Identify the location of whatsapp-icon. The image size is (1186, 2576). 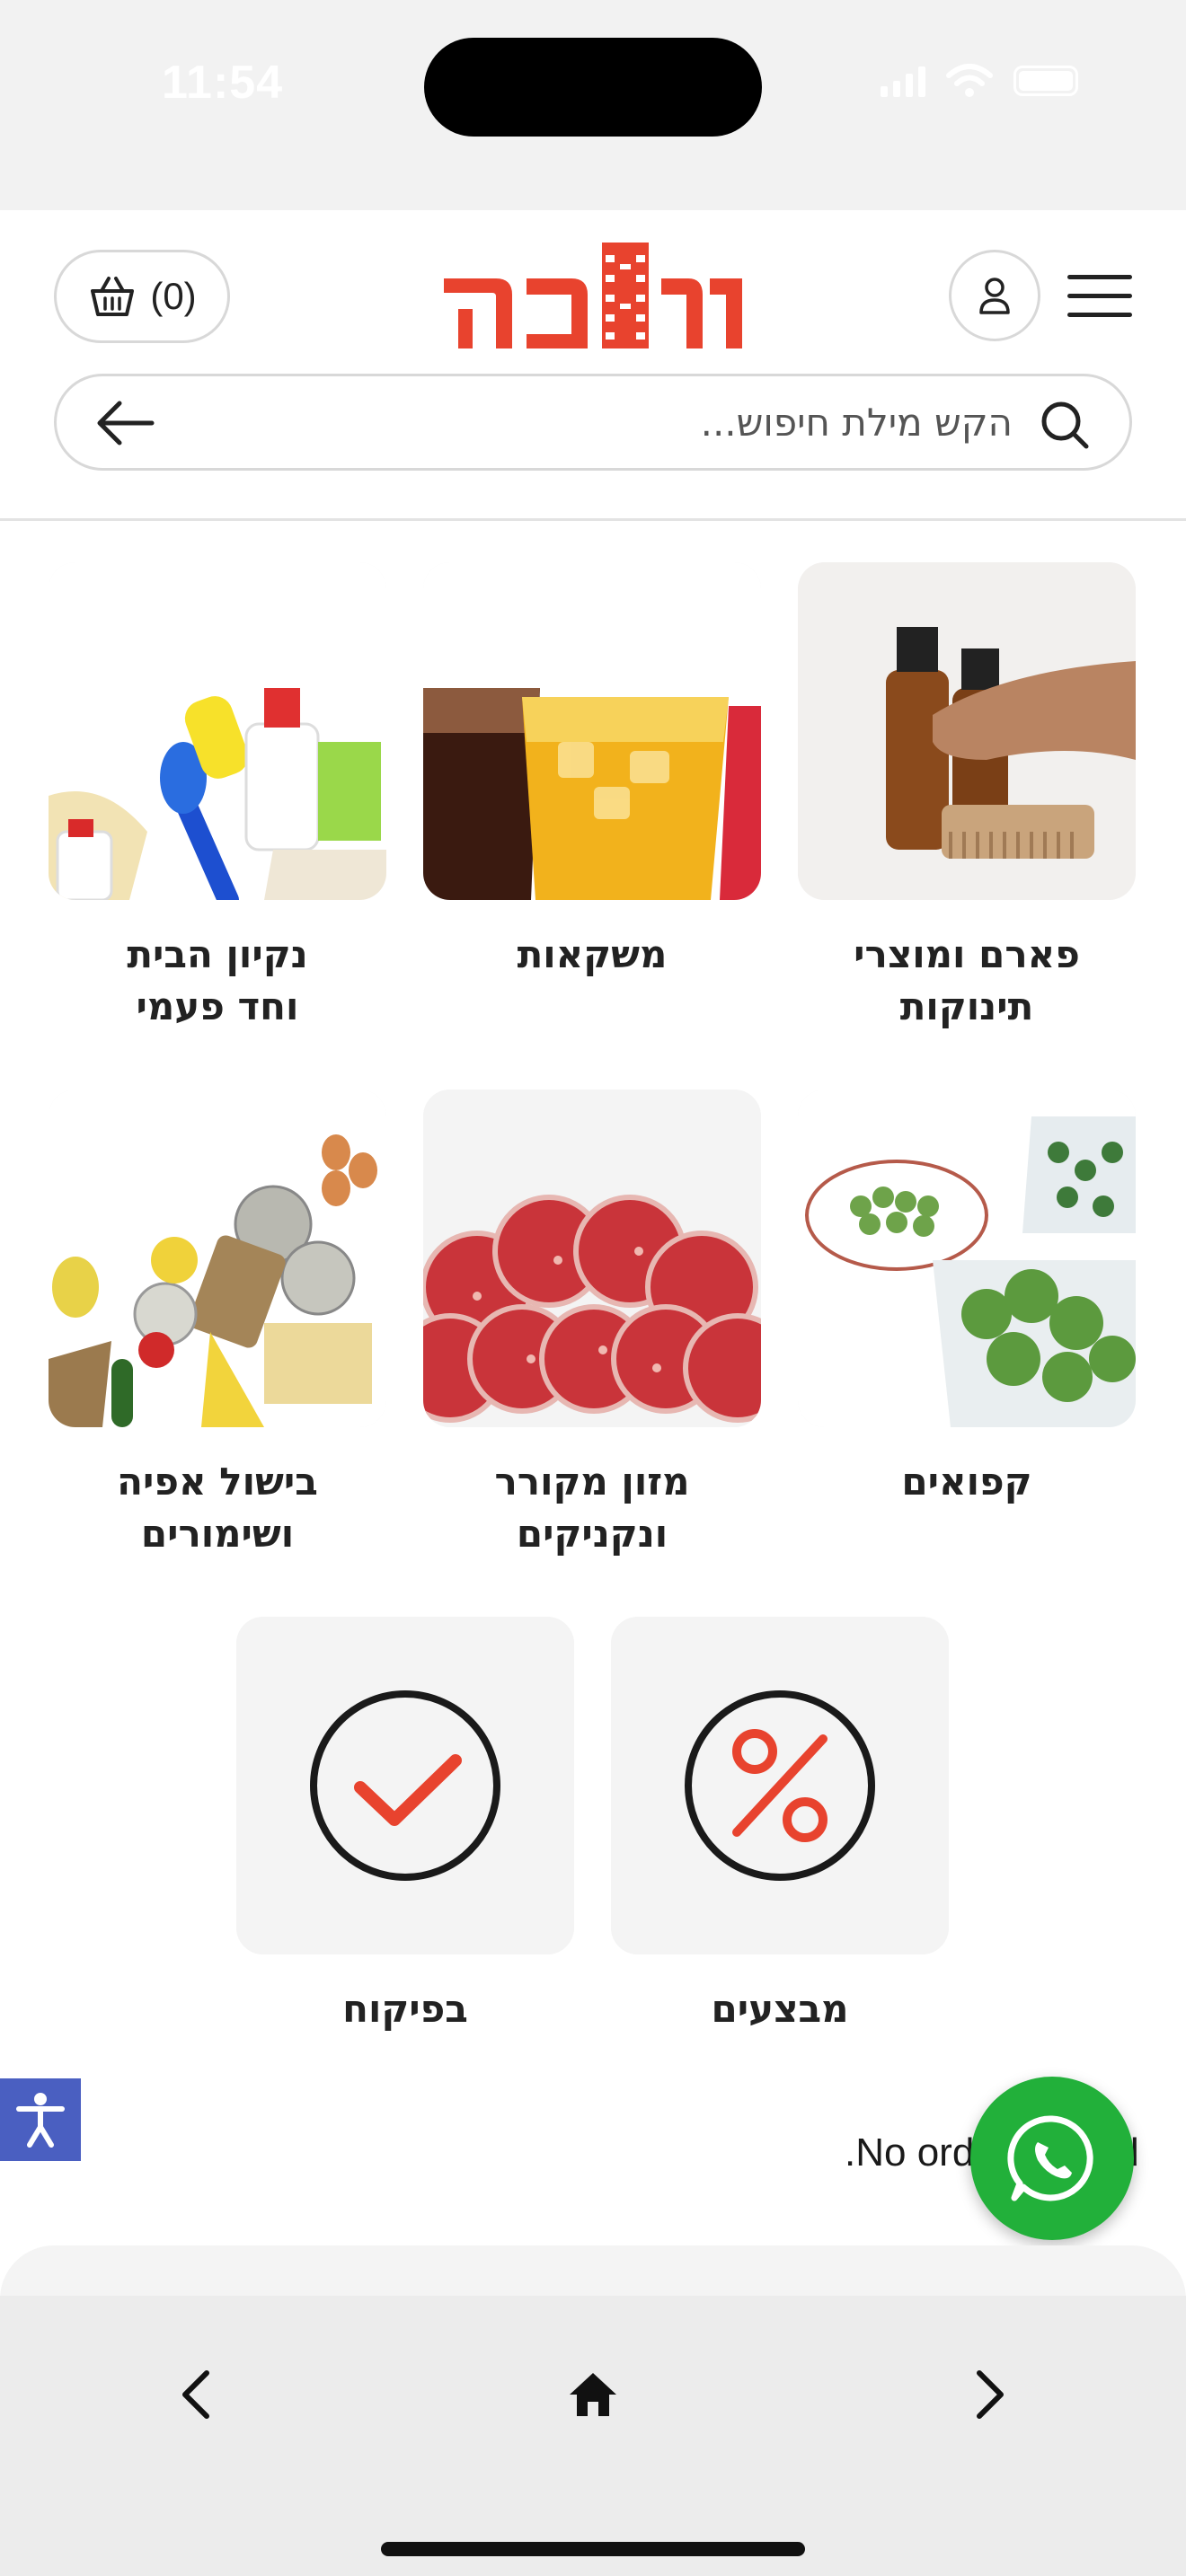
(1050, 2158).